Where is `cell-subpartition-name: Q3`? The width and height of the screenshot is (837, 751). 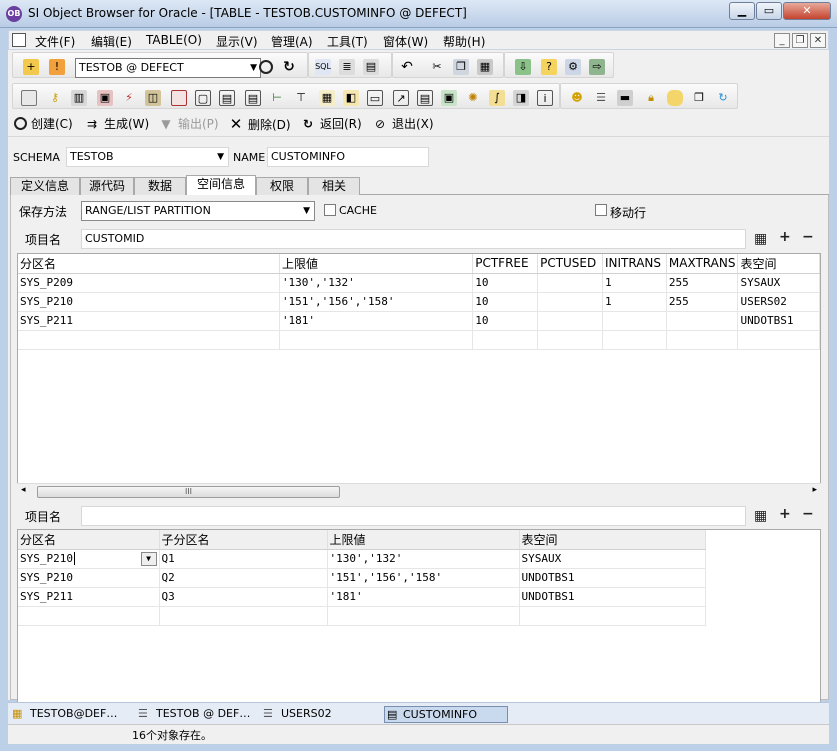 cell-subpartition-name: Q3 is located at coordinates (243, 597).